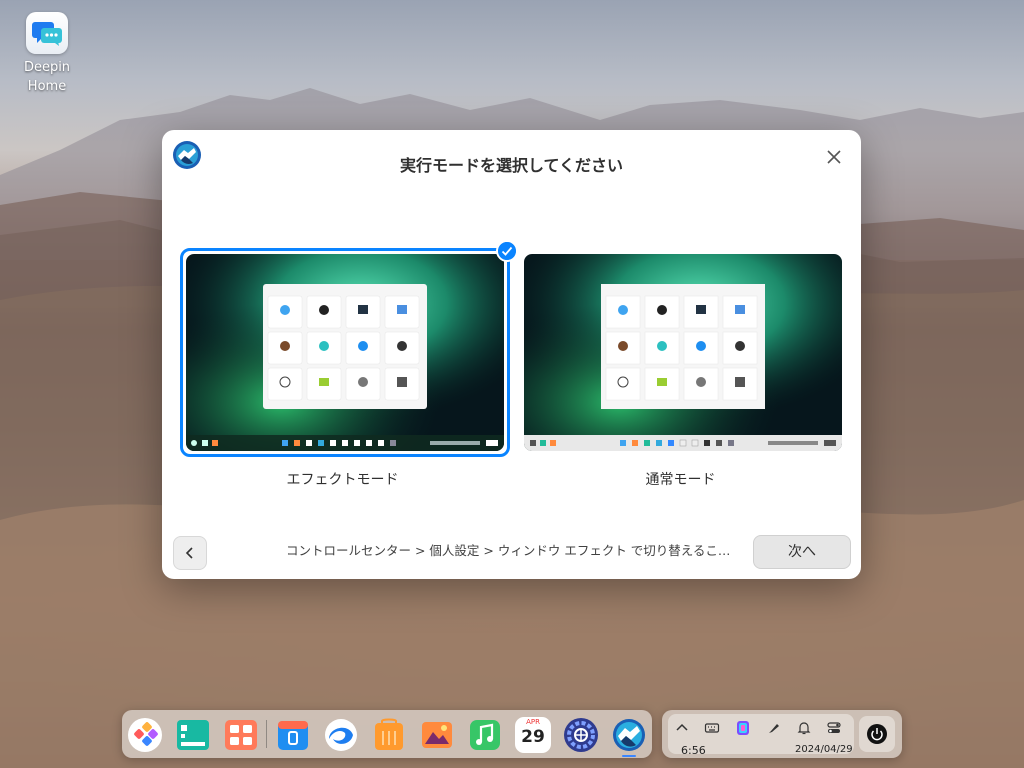  I want to click on calendar-icon: APR 29, so click(533, 735).